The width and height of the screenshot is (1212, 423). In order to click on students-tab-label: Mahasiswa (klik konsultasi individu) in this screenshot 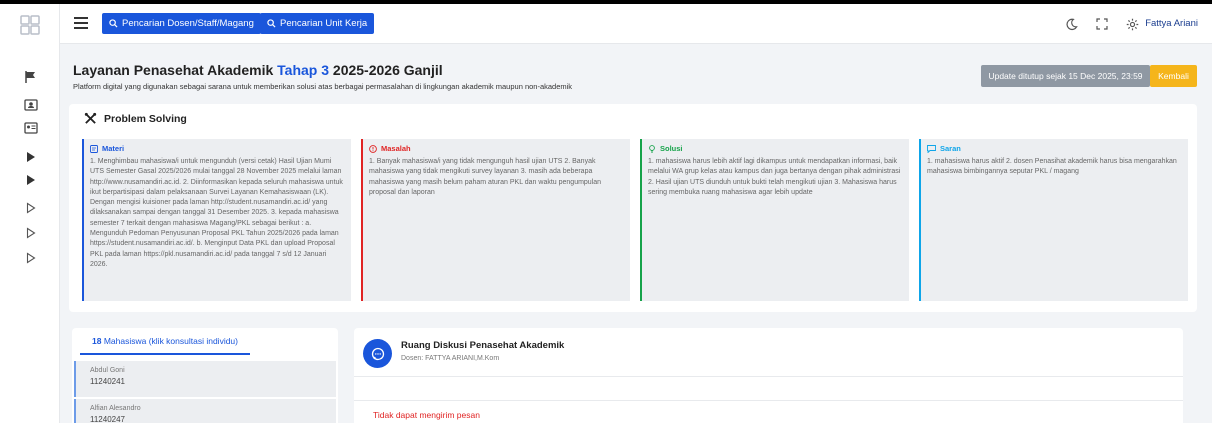, I will do `click(170, 341)`.